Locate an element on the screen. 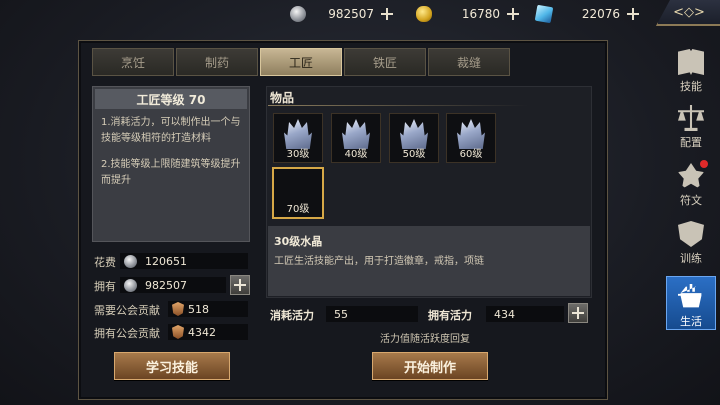 This screenshot has width=720, height=405. sidebar-item-label: 配置 is located at coordinates (691, 142).